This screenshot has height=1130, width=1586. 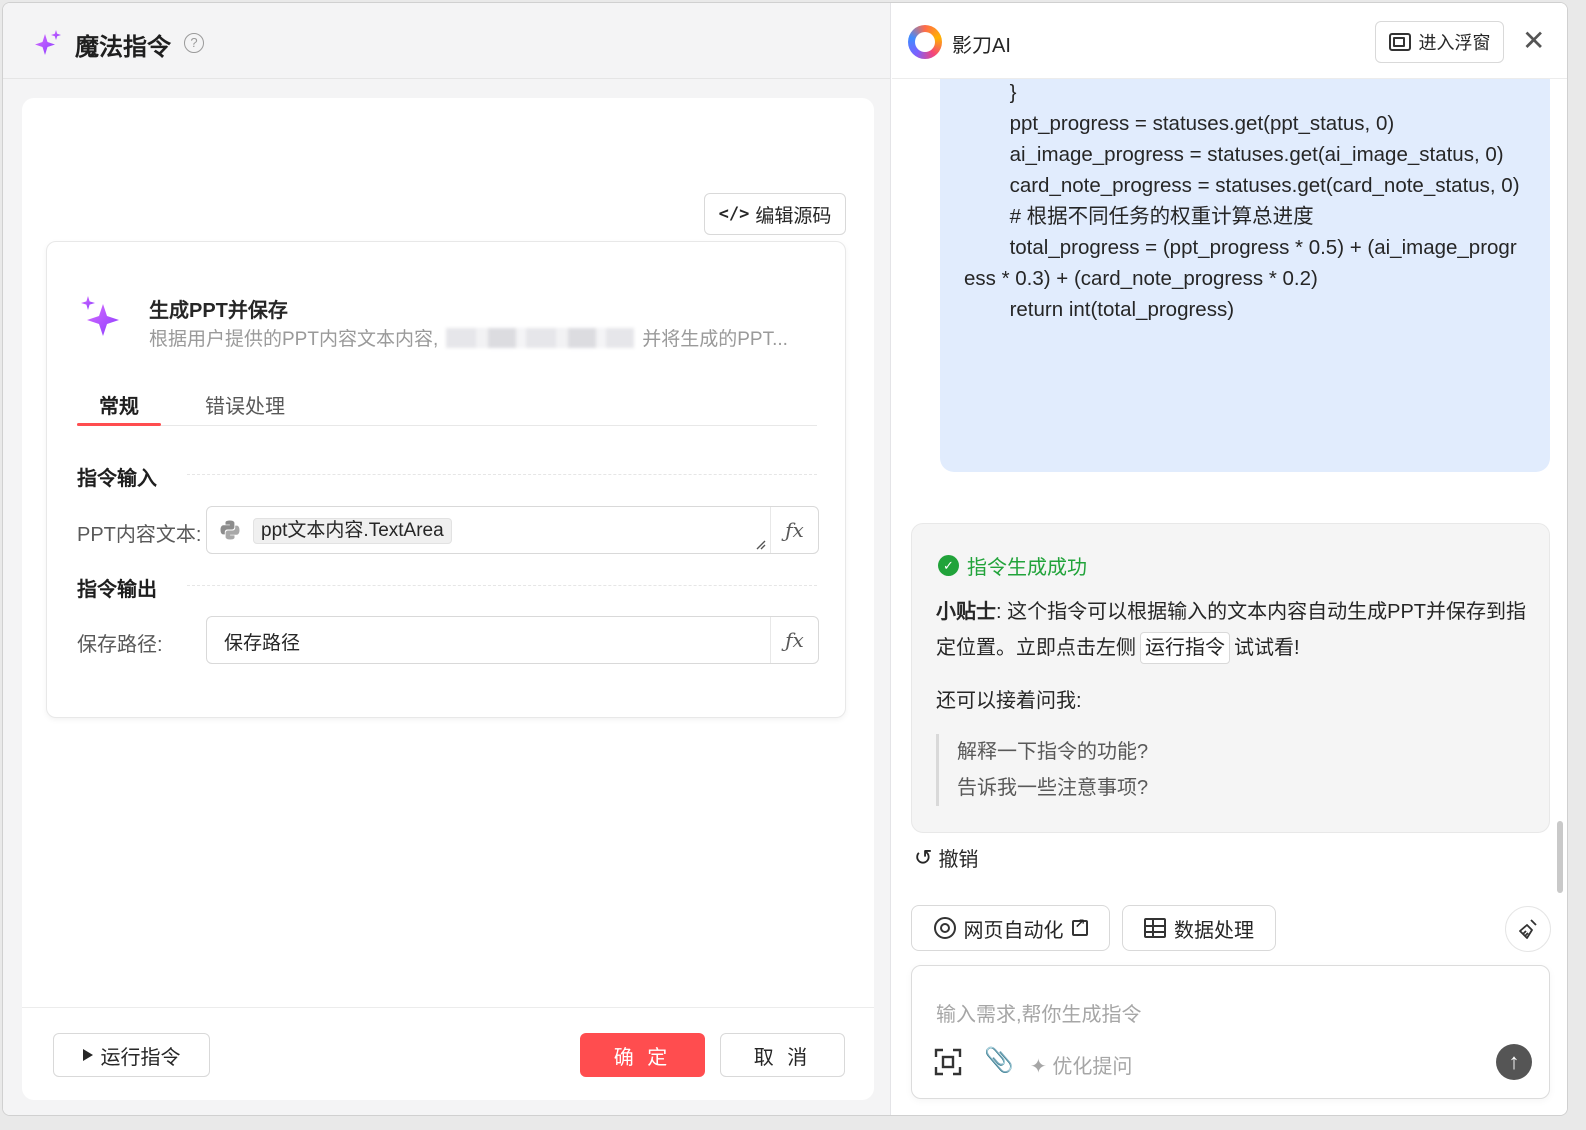 I want to click on broom-icon, so click(x=1528, y=929).